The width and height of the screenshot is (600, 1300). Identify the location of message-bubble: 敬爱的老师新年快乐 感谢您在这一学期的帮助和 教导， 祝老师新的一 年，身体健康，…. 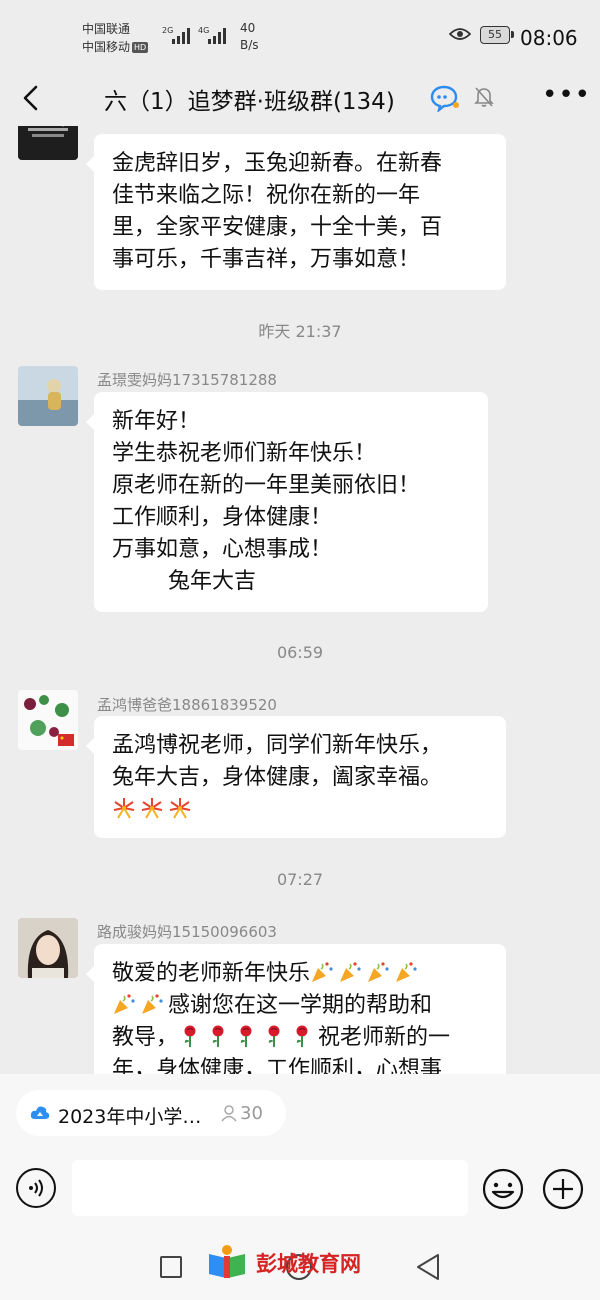
(296, 1009).